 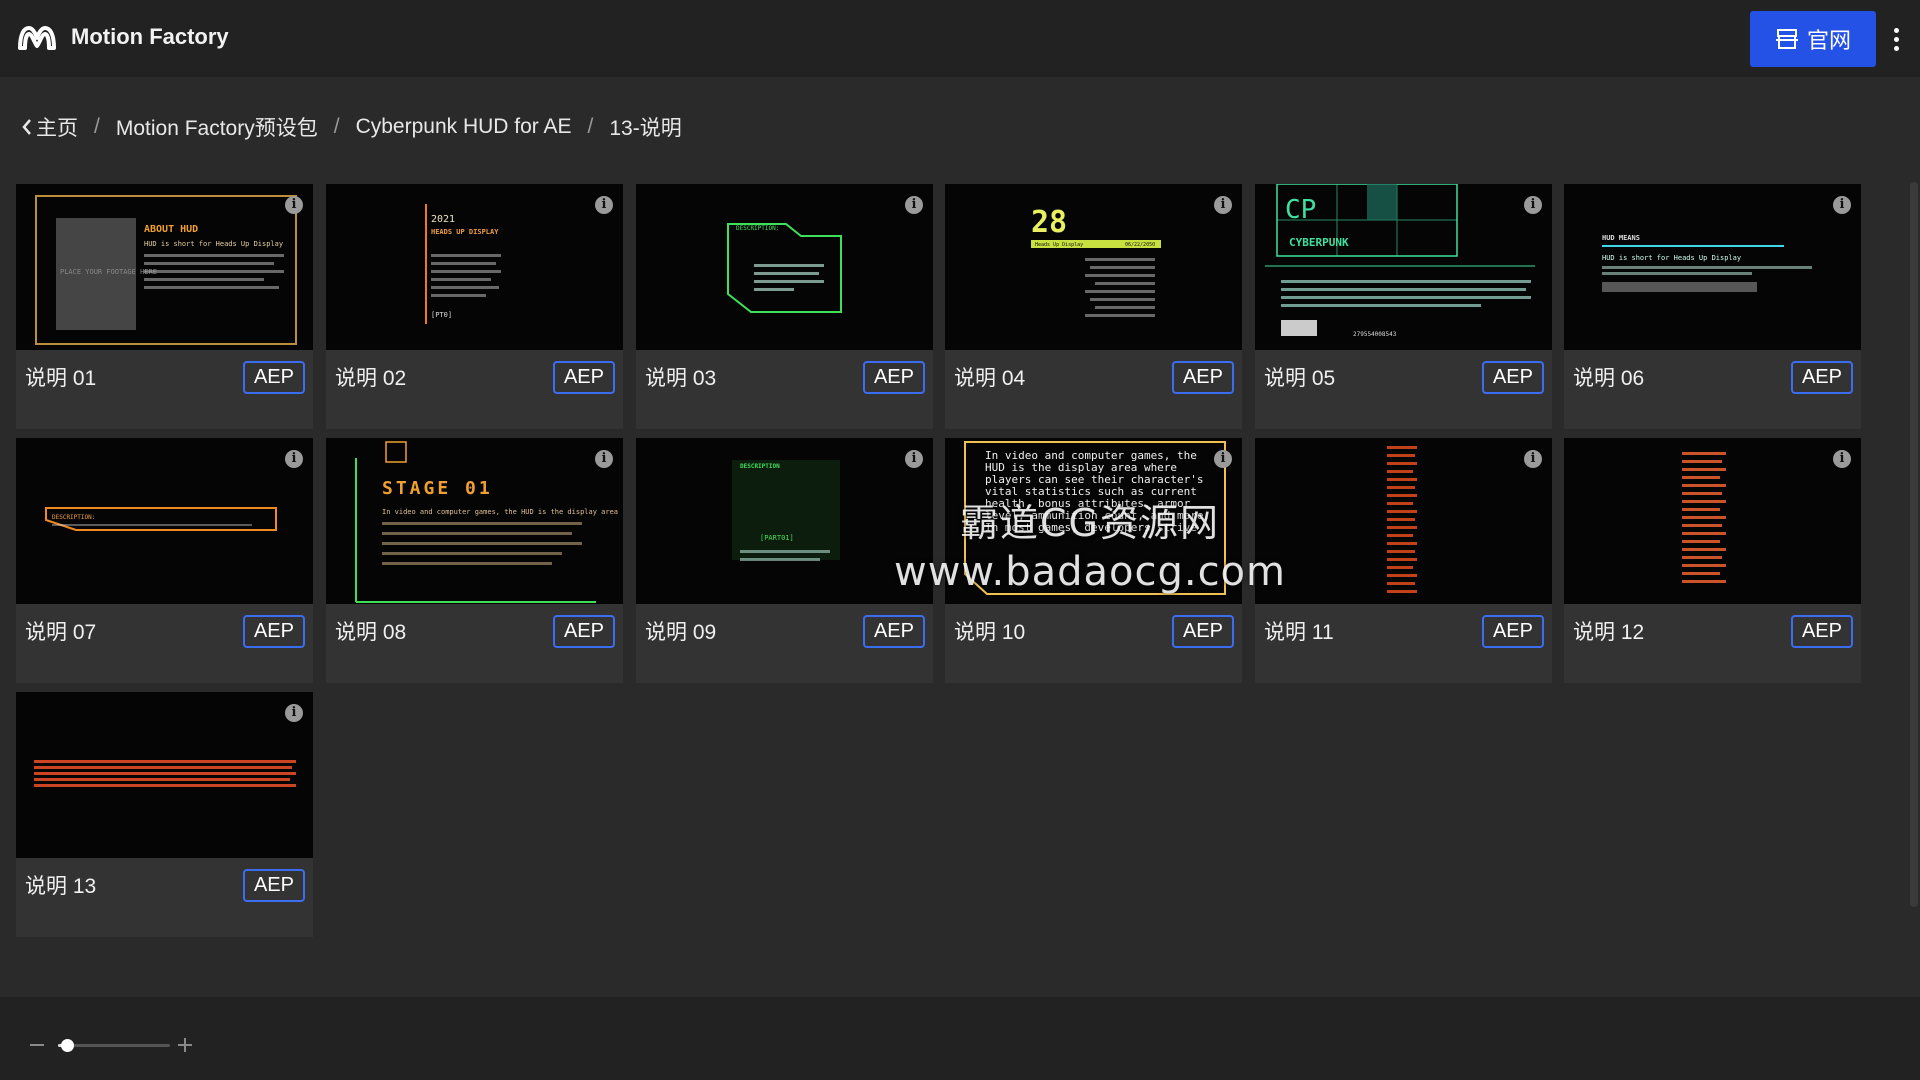 I want to click on thumb-text: [PART01], so click(x=777, y=538).